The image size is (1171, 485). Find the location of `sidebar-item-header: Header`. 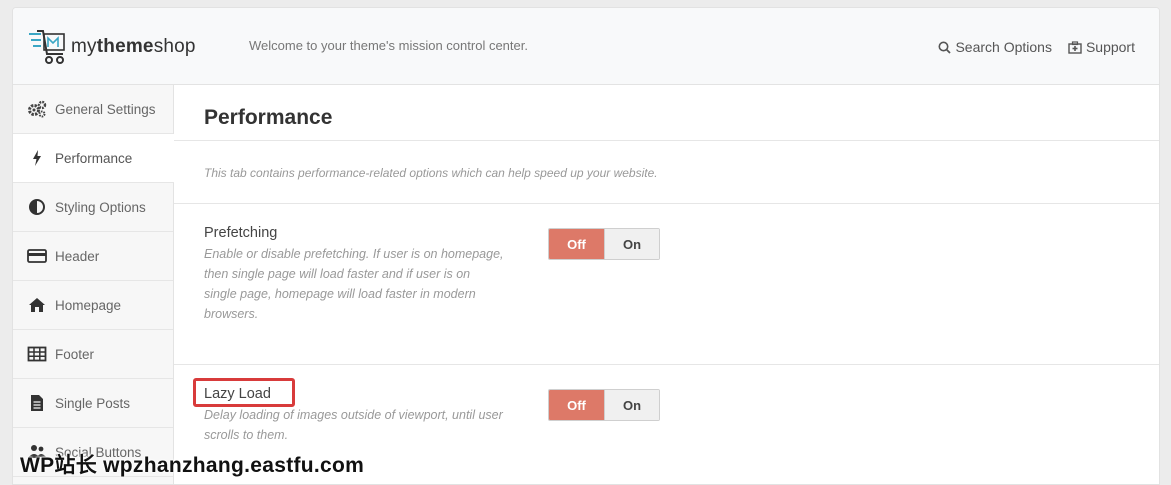

sidebar-item-header: Header is located at coordinates (93, 256).